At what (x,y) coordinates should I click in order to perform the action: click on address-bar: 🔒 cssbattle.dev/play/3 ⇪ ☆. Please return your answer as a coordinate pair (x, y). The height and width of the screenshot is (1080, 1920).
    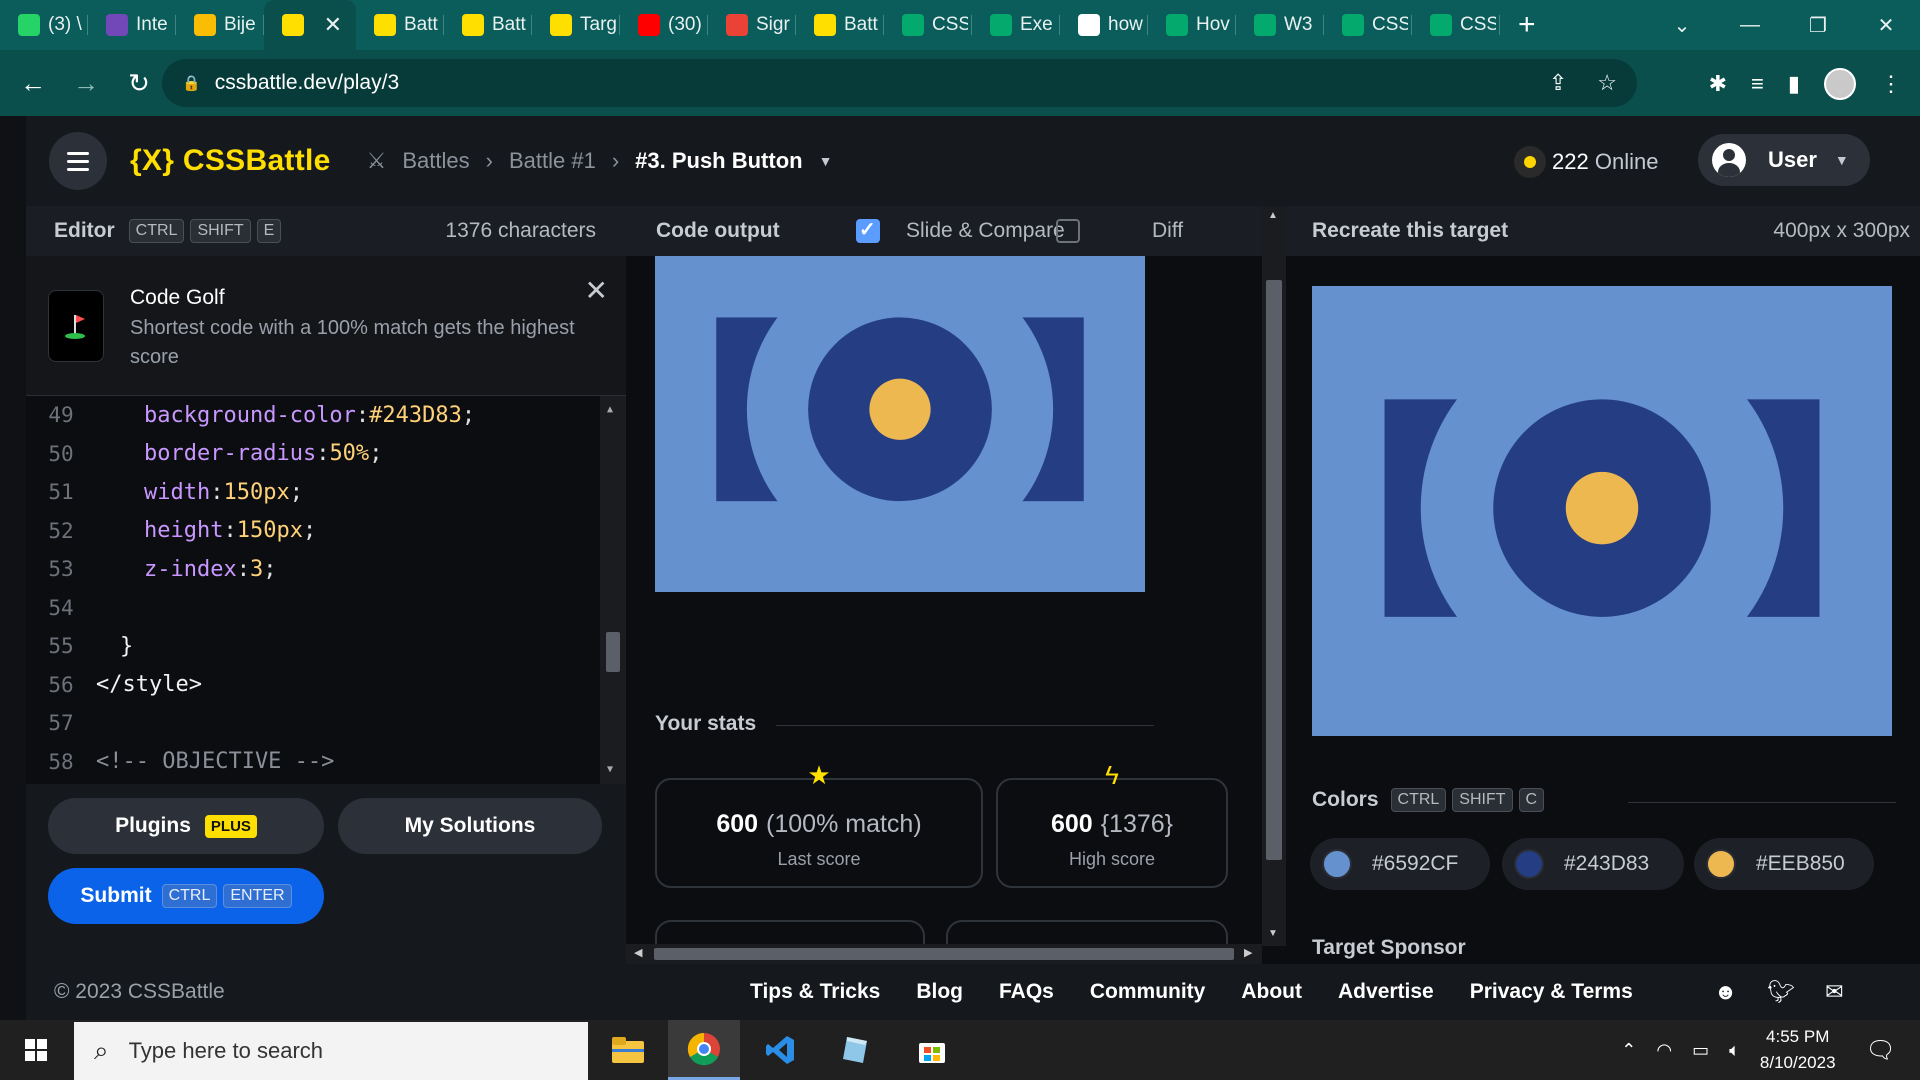
    Looking at the image, I should click on (899, 83).